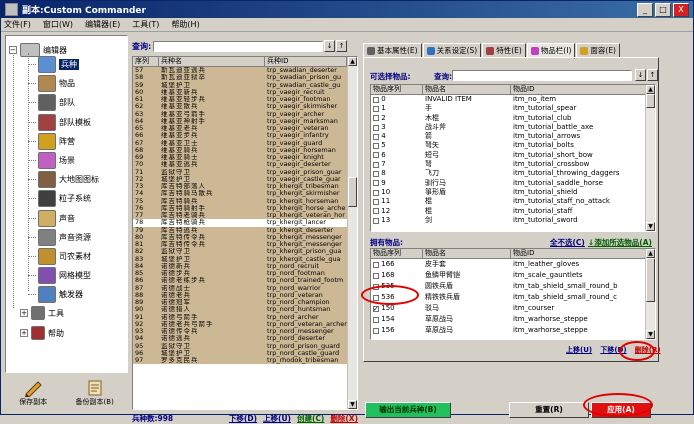 This screenshot has height=424, width=694. Describe the element at coordinates (650, 158) in the screenshot. I see `available-scrollbar: ▲ ▼` at that location.